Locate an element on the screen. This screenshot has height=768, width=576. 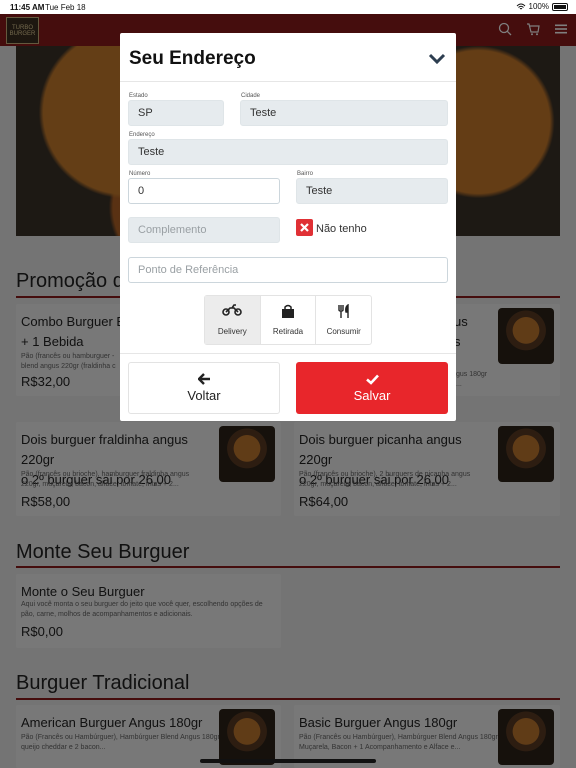
nao-tenho-checkbox is located at coordinates (304, 227).